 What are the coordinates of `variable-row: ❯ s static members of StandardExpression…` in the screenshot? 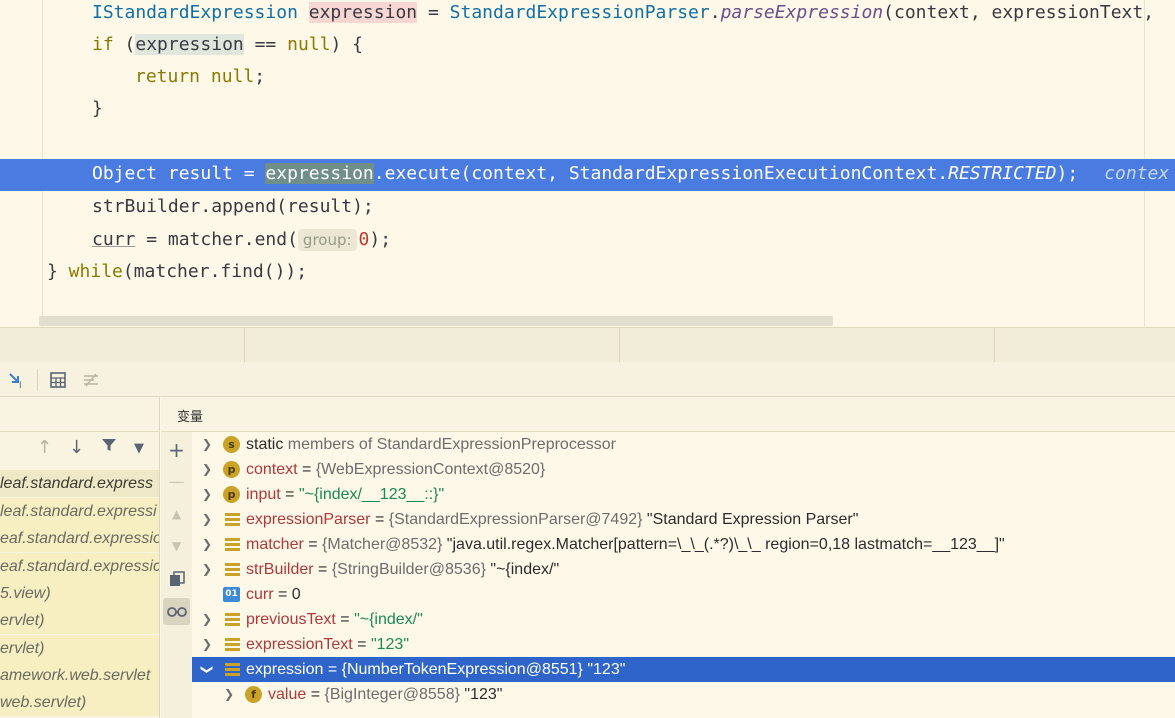 It's located at (683, 444).